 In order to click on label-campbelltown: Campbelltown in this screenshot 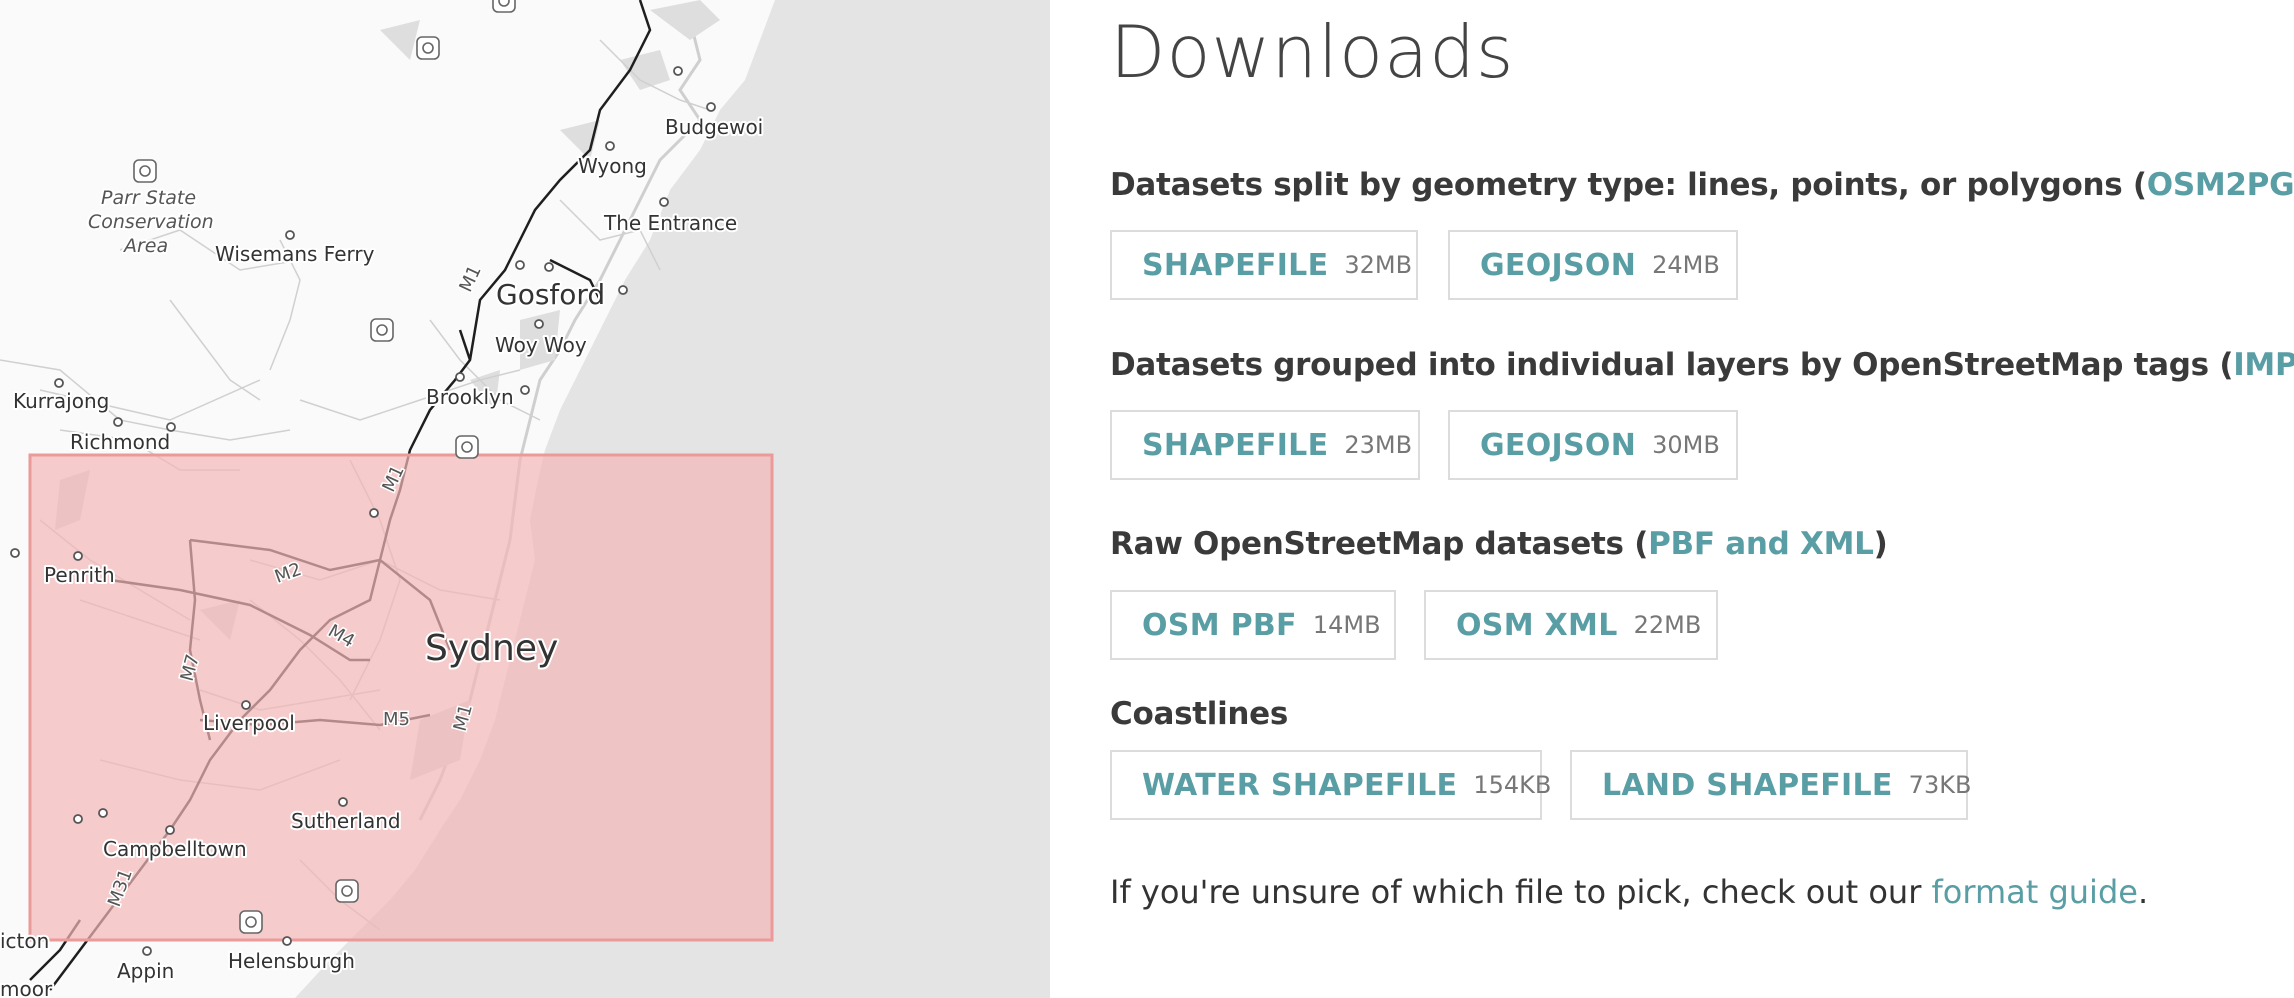, I will do `click(175, 849)`.